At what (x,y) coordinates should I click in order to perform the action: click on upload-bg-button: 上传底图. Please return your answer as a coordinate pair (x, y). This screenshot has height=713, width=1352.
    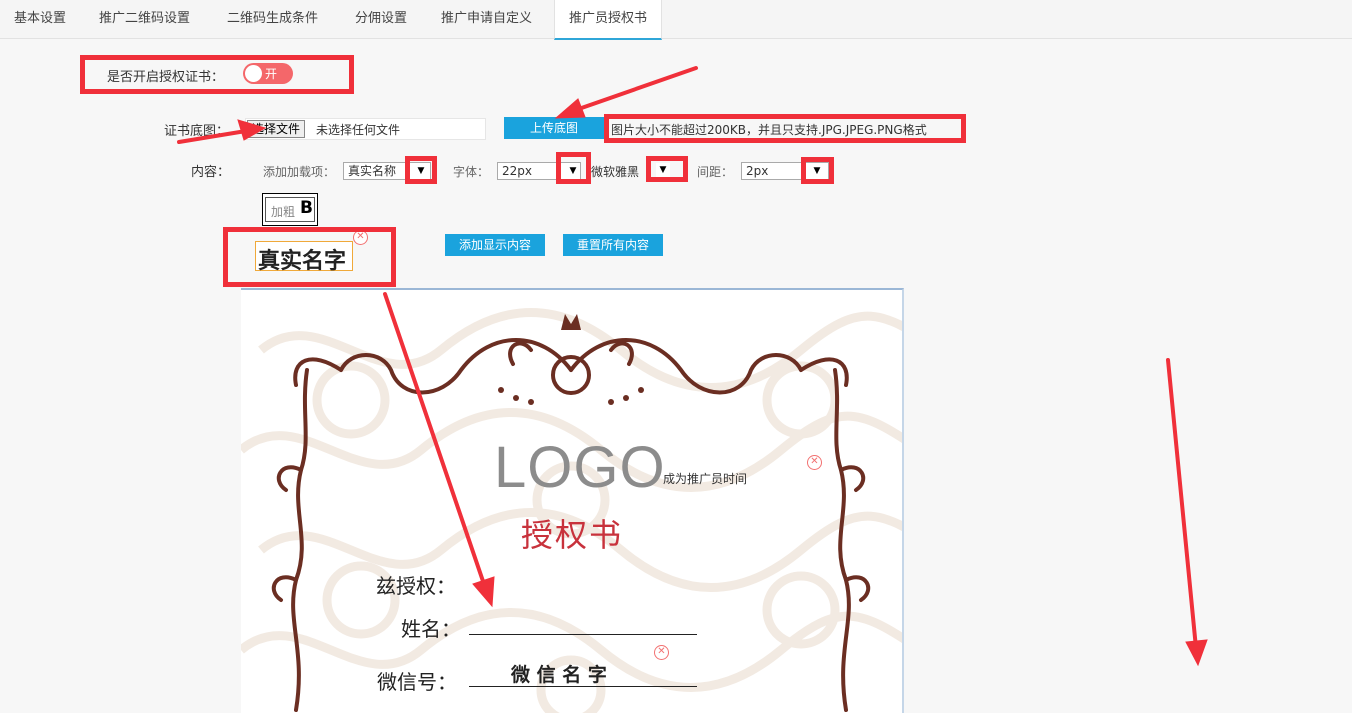
    Looking at the image, I should click on (554, 128).